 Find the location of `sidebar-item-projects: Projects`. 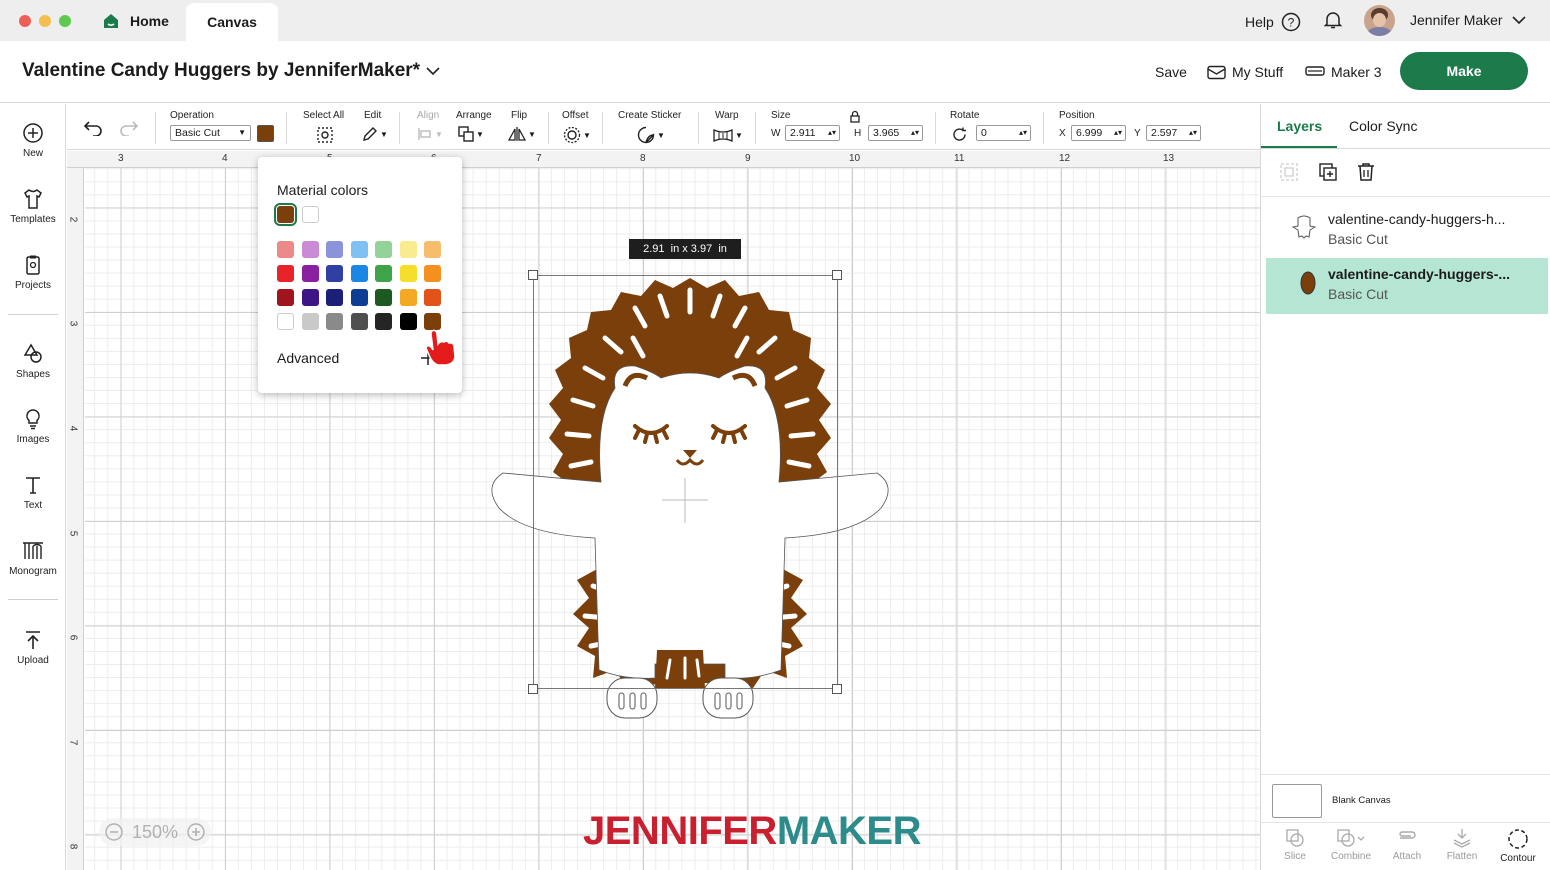

sidebar-item-projects: Projects is located at coordinates (33, 272).